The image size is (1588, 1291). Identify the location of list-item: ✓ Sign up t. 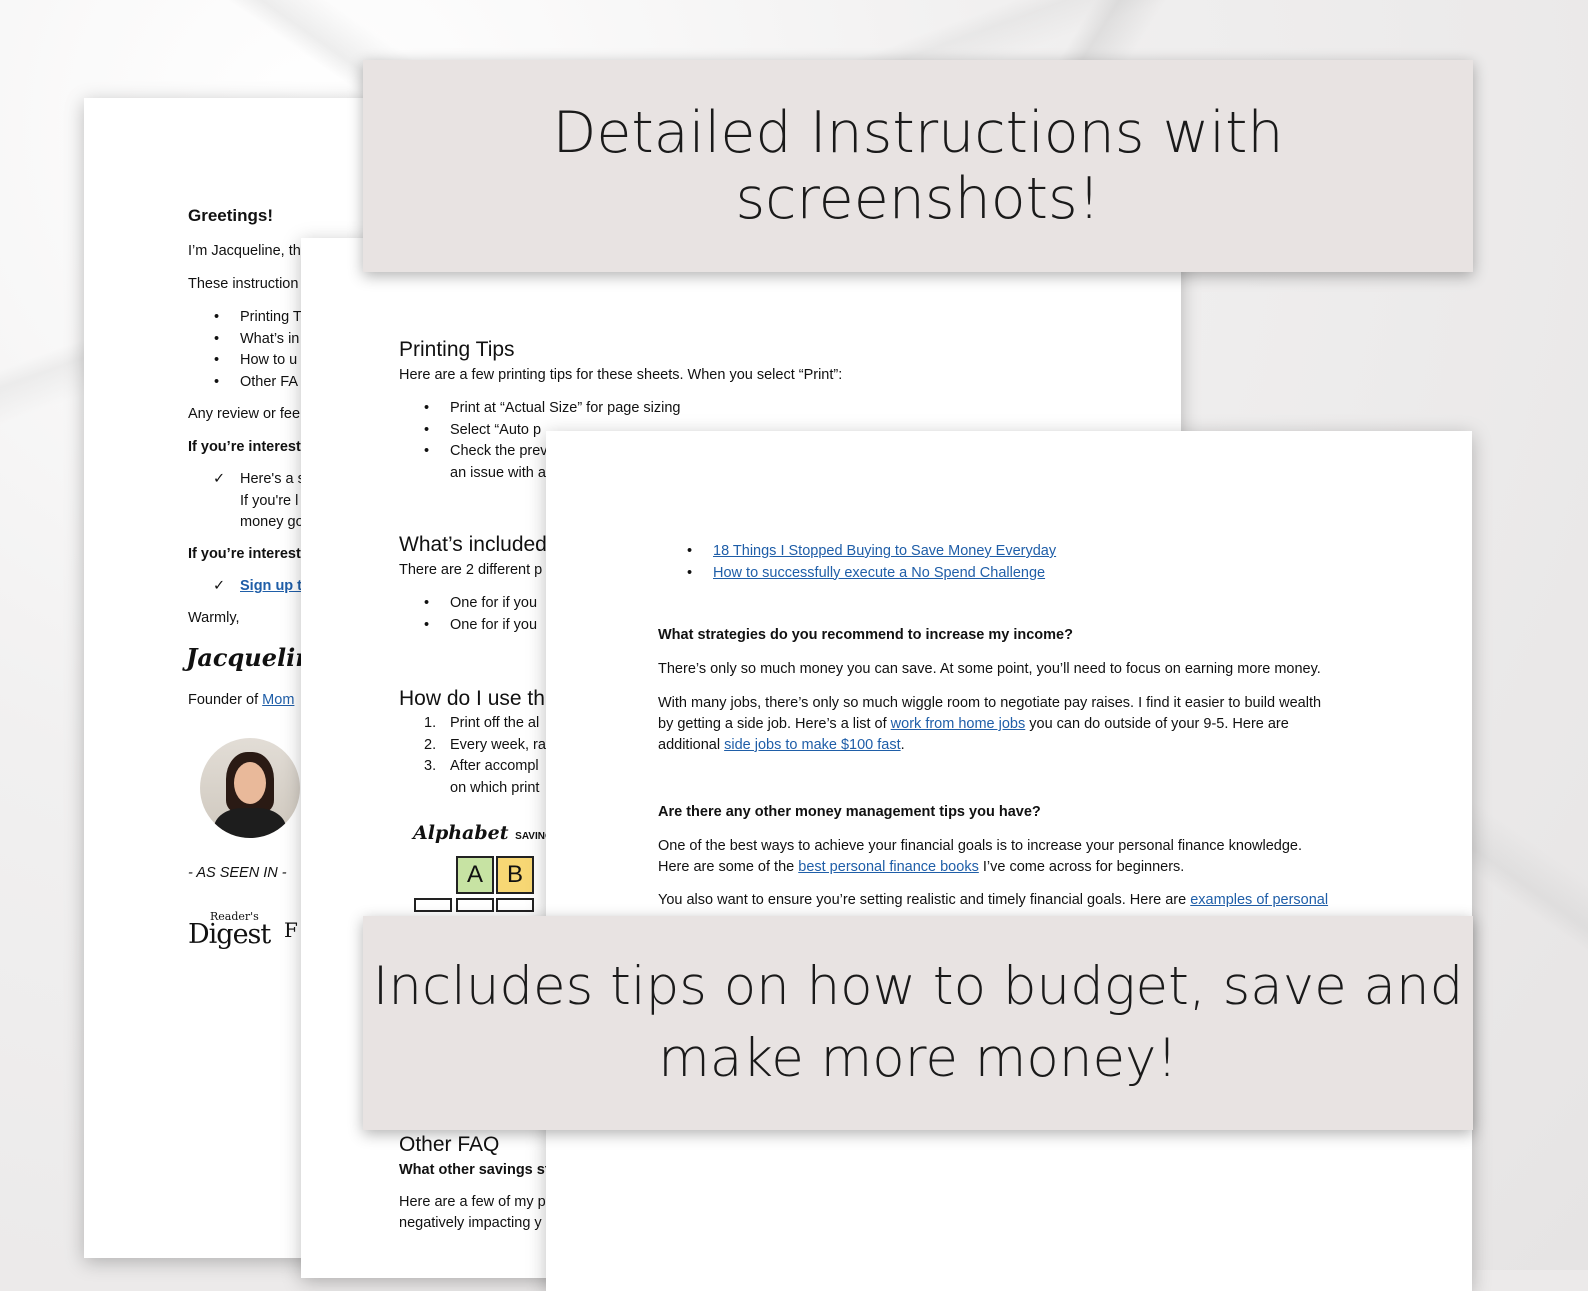
(258, 586).